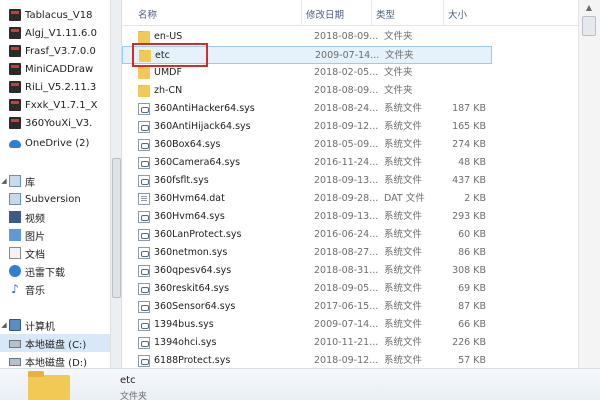 Image resolution: width=600 pixels, height=400 pixels. I want to click on nav-item-drive-d: 本地磁盘 (D:), so click(55, 360).